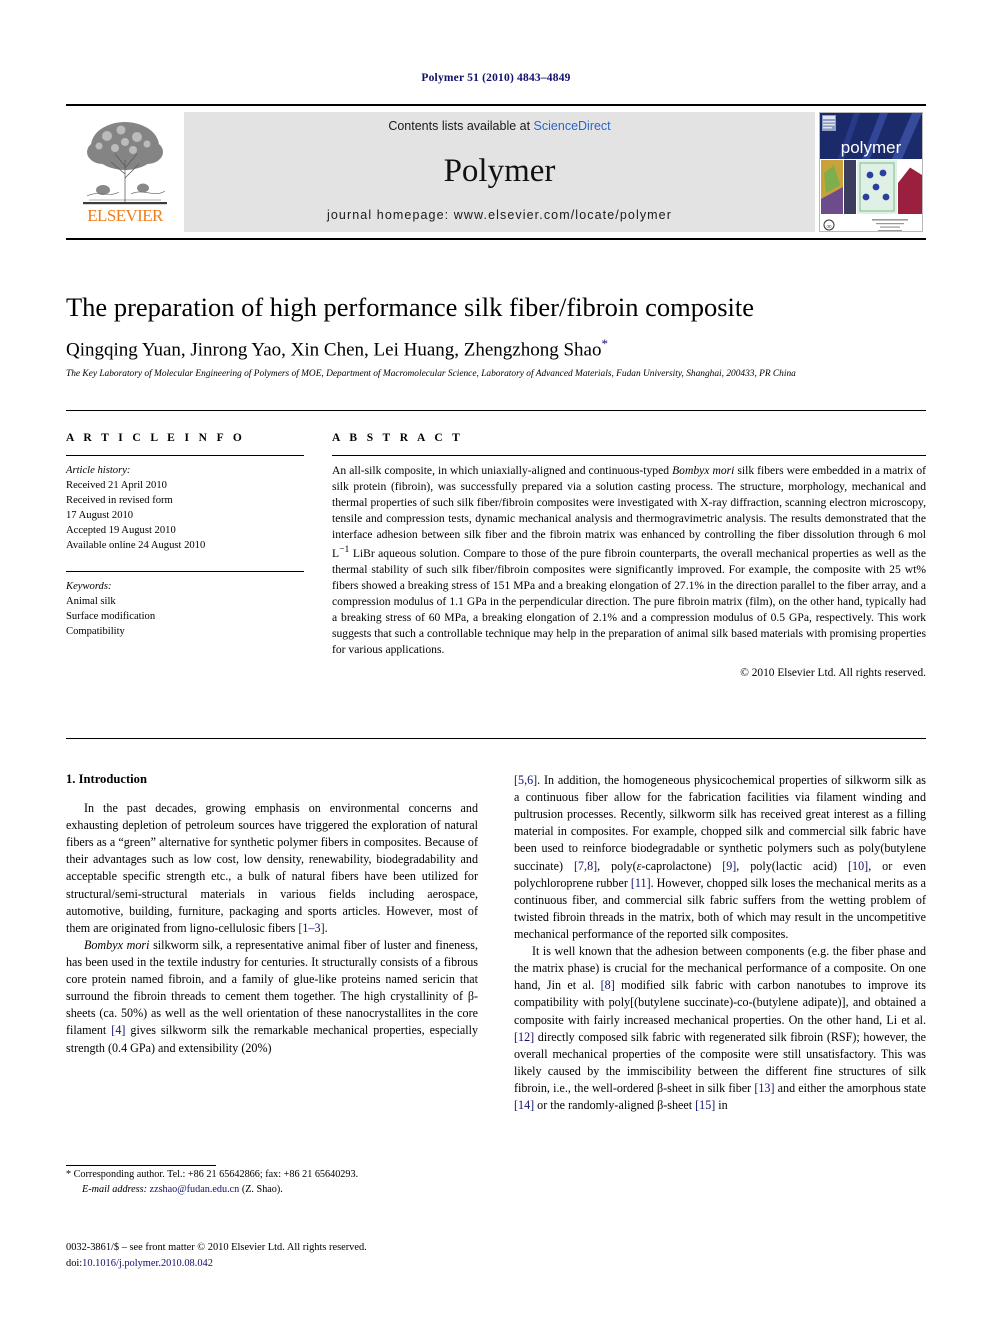 The width and height of the screenshot is (992, 1323). Describe the element at coordinates (682, 865) in the screenshot. I see `intro-p3-text-c: -caprolactone)` at that location.